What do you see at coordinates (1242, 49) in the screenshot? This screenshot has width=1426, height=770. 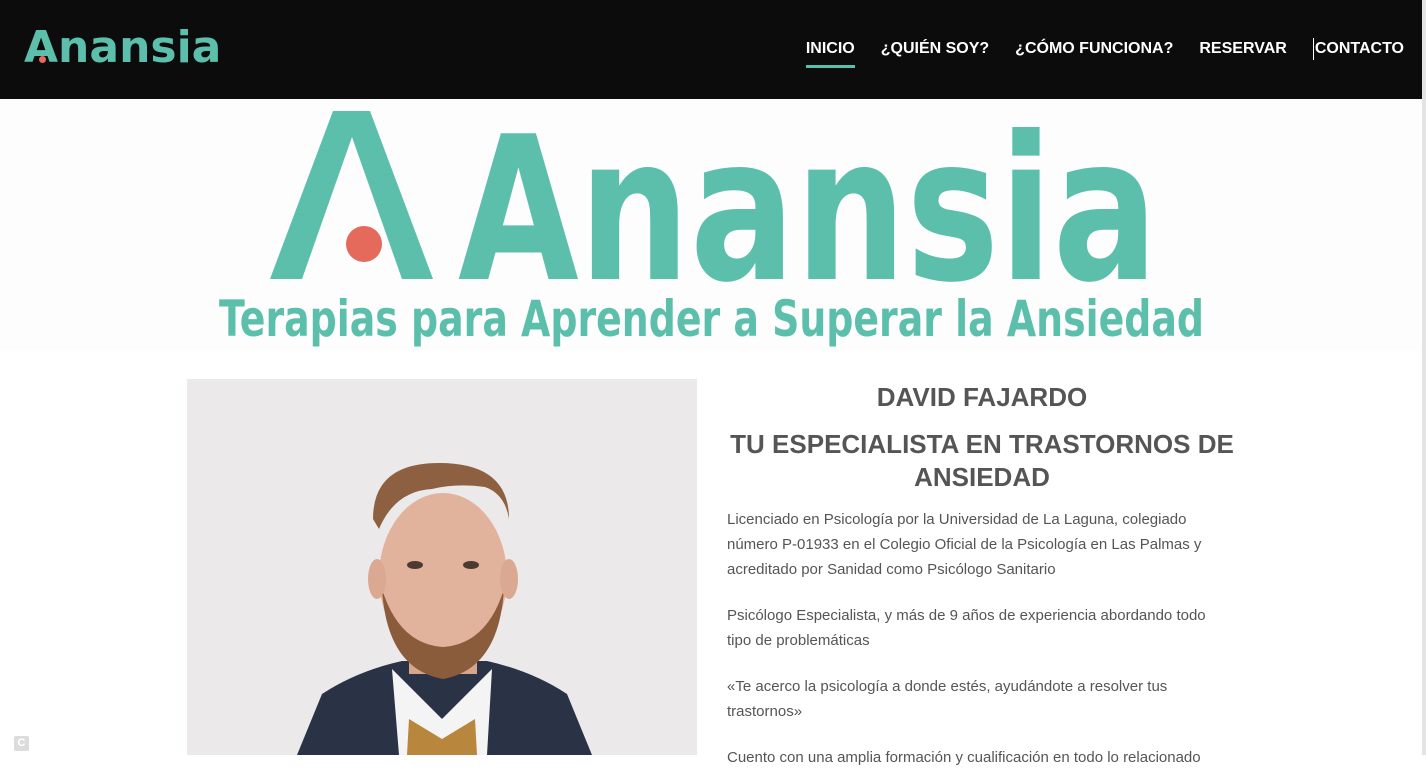 I see `nav-item-reservar: RESERVAR` at bounding box center [1242, 49].